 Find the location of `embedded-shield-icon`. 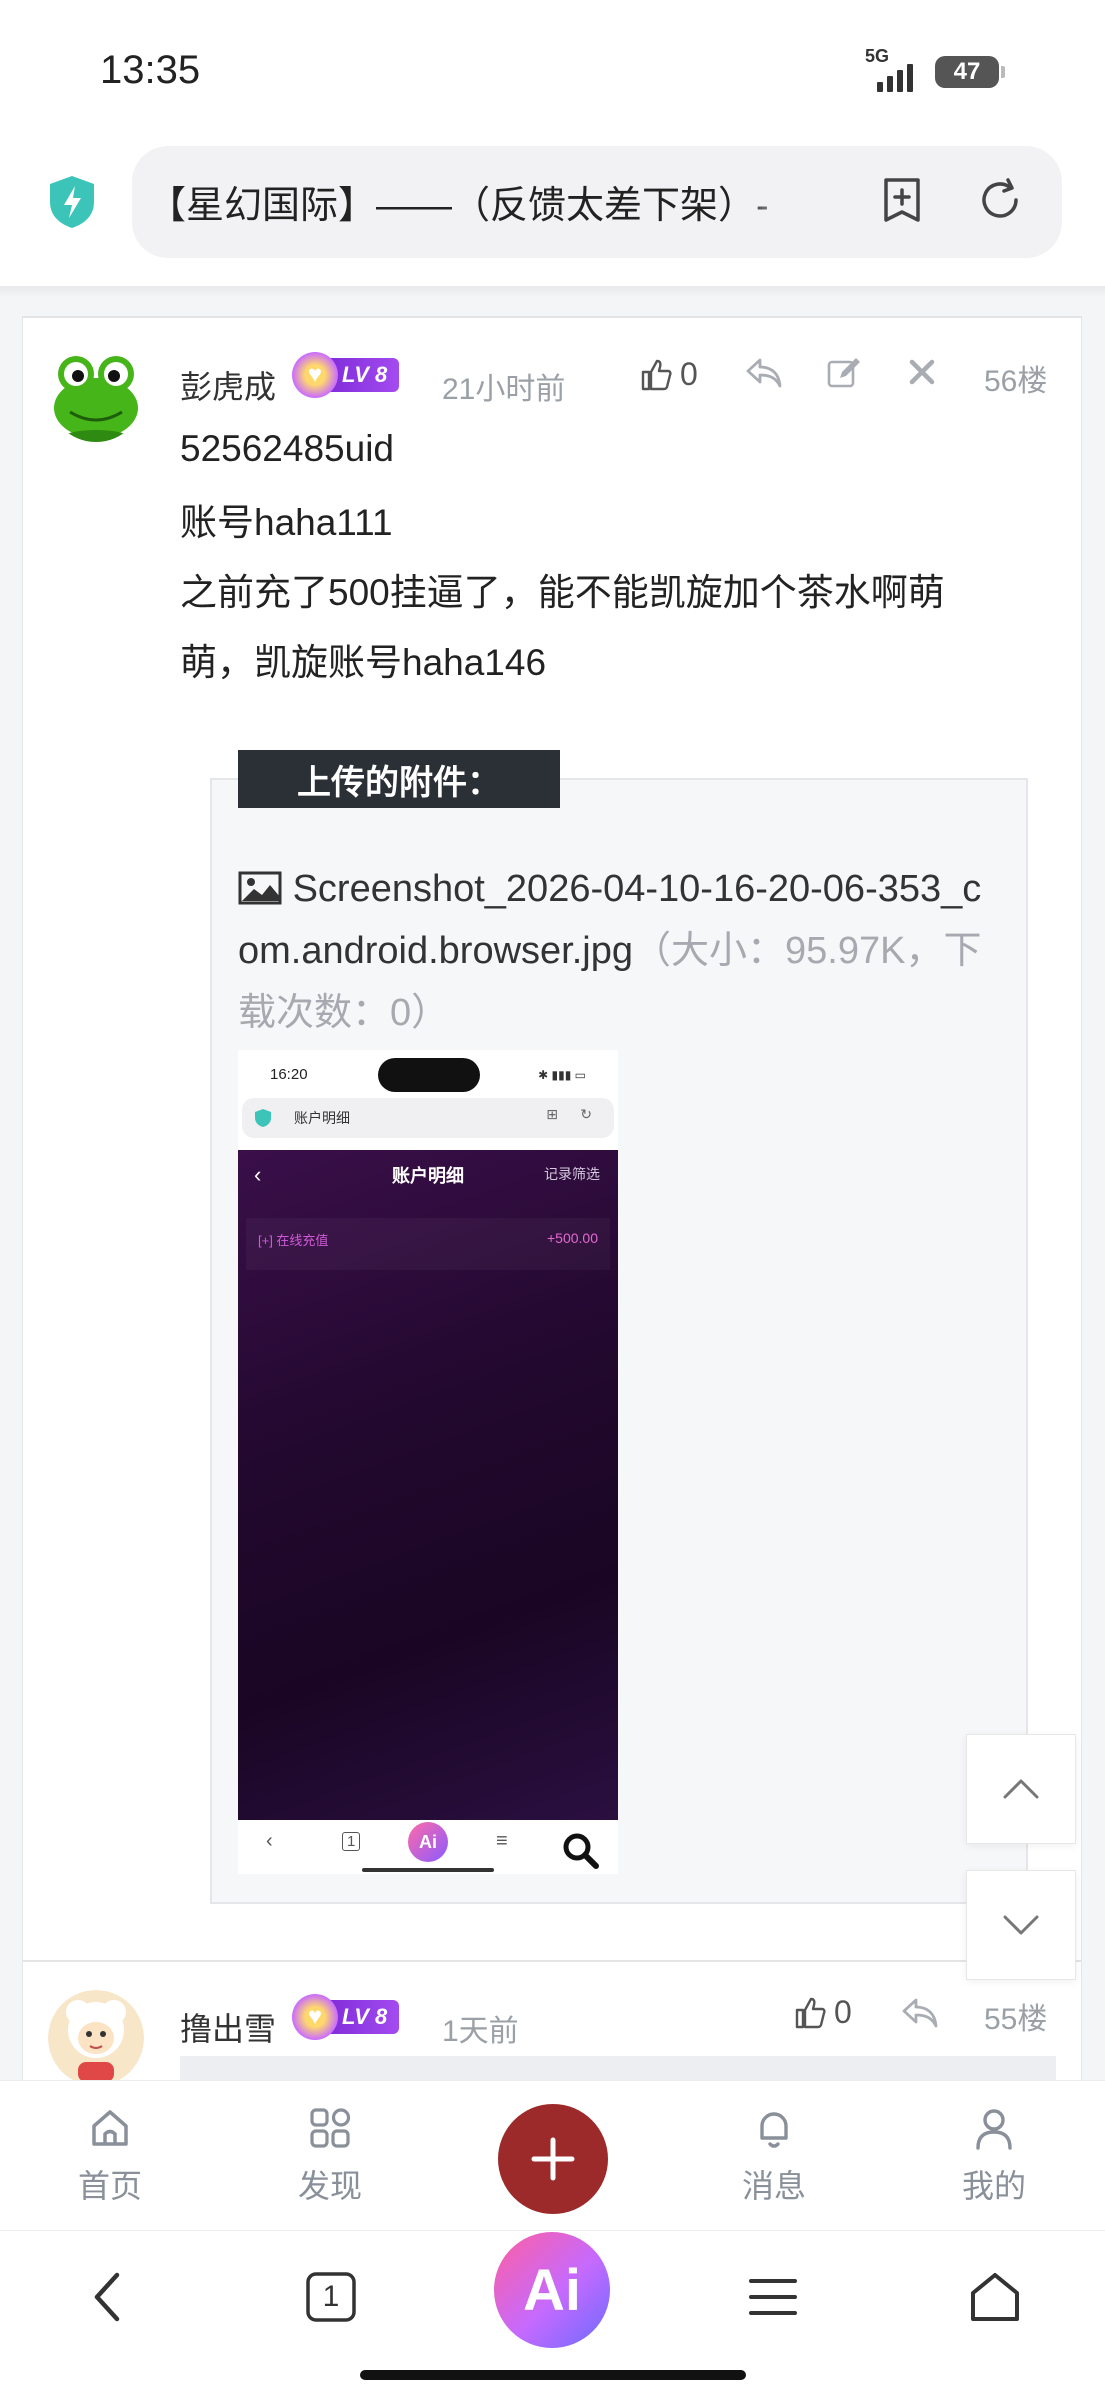

embedded-shield-icon is located at coordinates (263, 1118).